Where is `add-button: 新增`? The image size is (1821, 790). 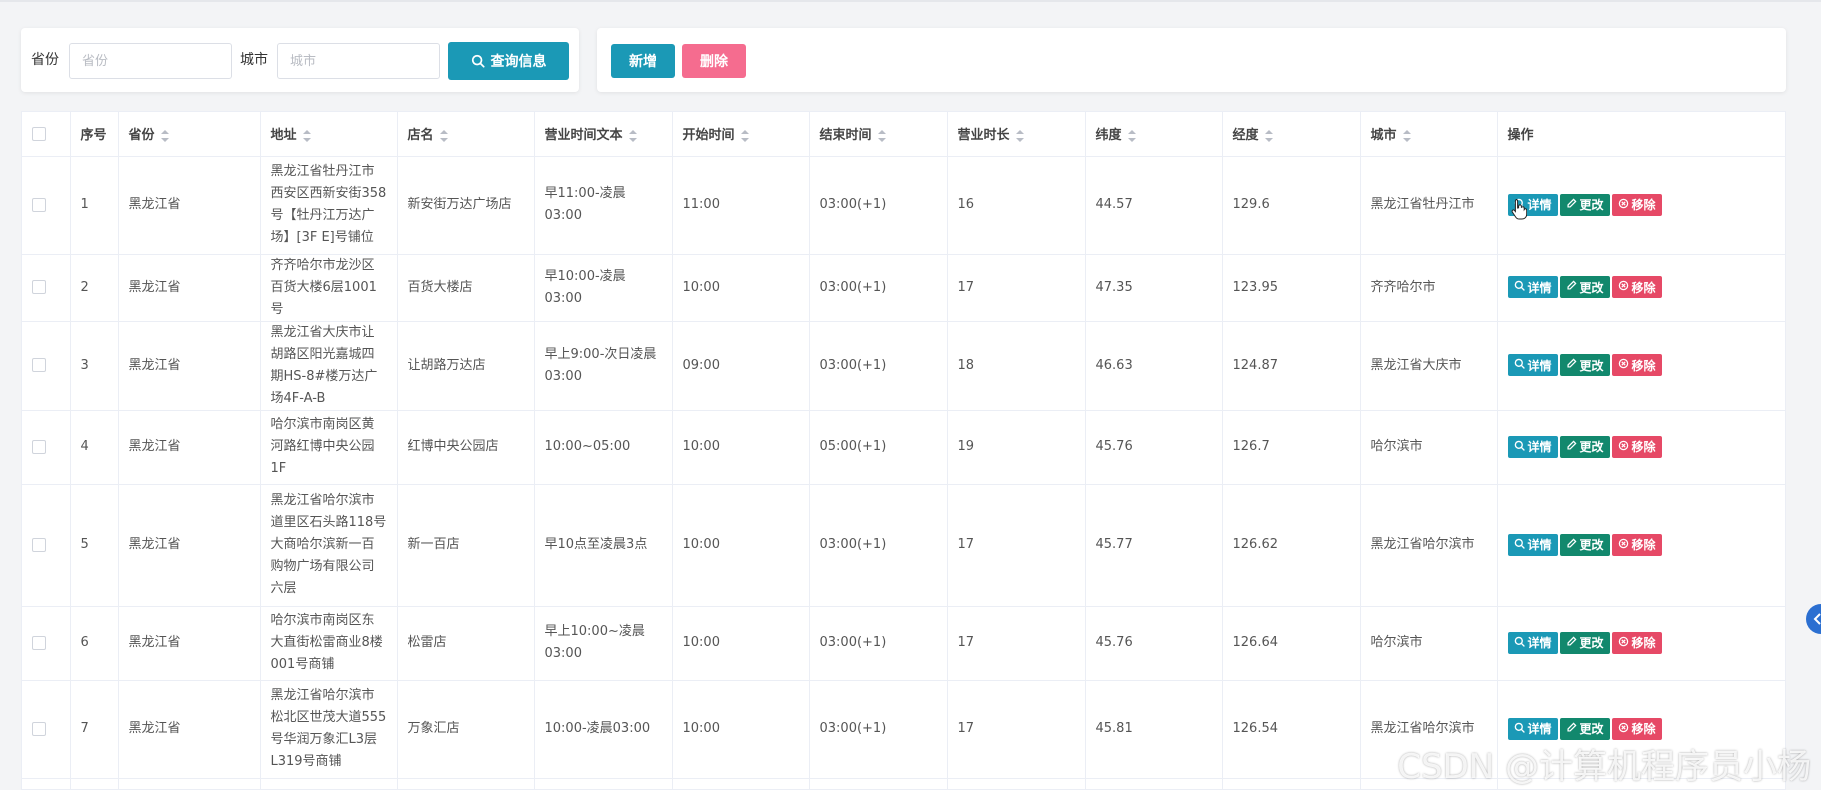
add-button: 新增 is located at coordinates (643, 61).